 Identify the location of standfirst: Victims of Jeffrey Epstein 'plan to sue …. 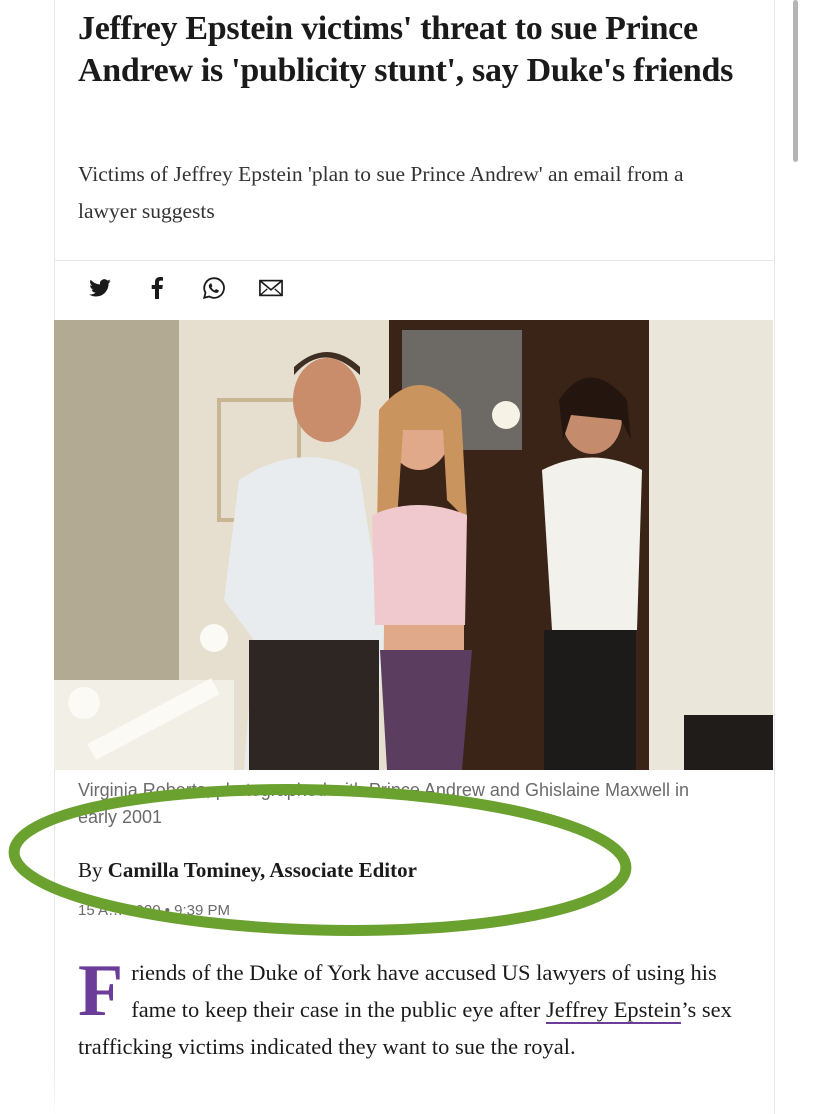
(381, 192).